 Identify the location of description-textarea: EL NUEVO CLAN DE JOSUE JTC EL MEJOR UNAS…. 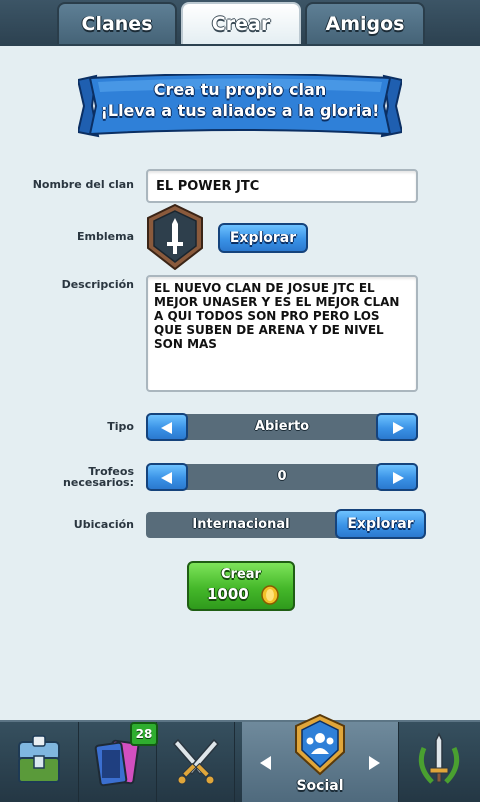
(282, 333).